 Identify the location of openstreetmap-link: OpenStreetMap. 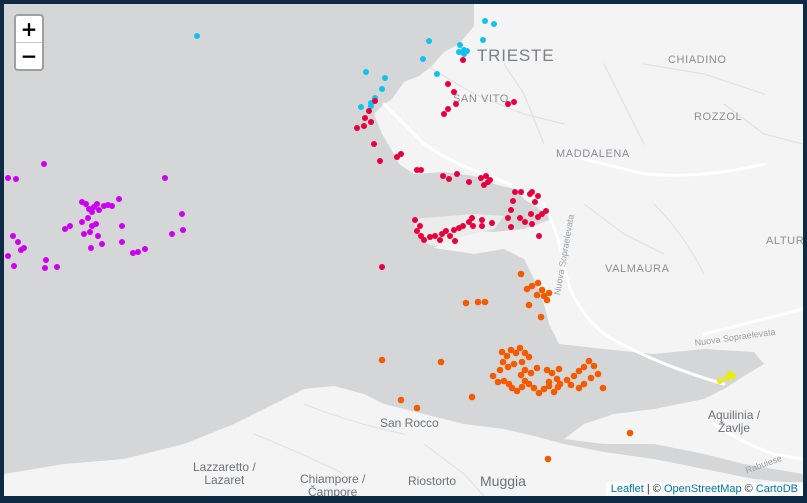
(703, 489).